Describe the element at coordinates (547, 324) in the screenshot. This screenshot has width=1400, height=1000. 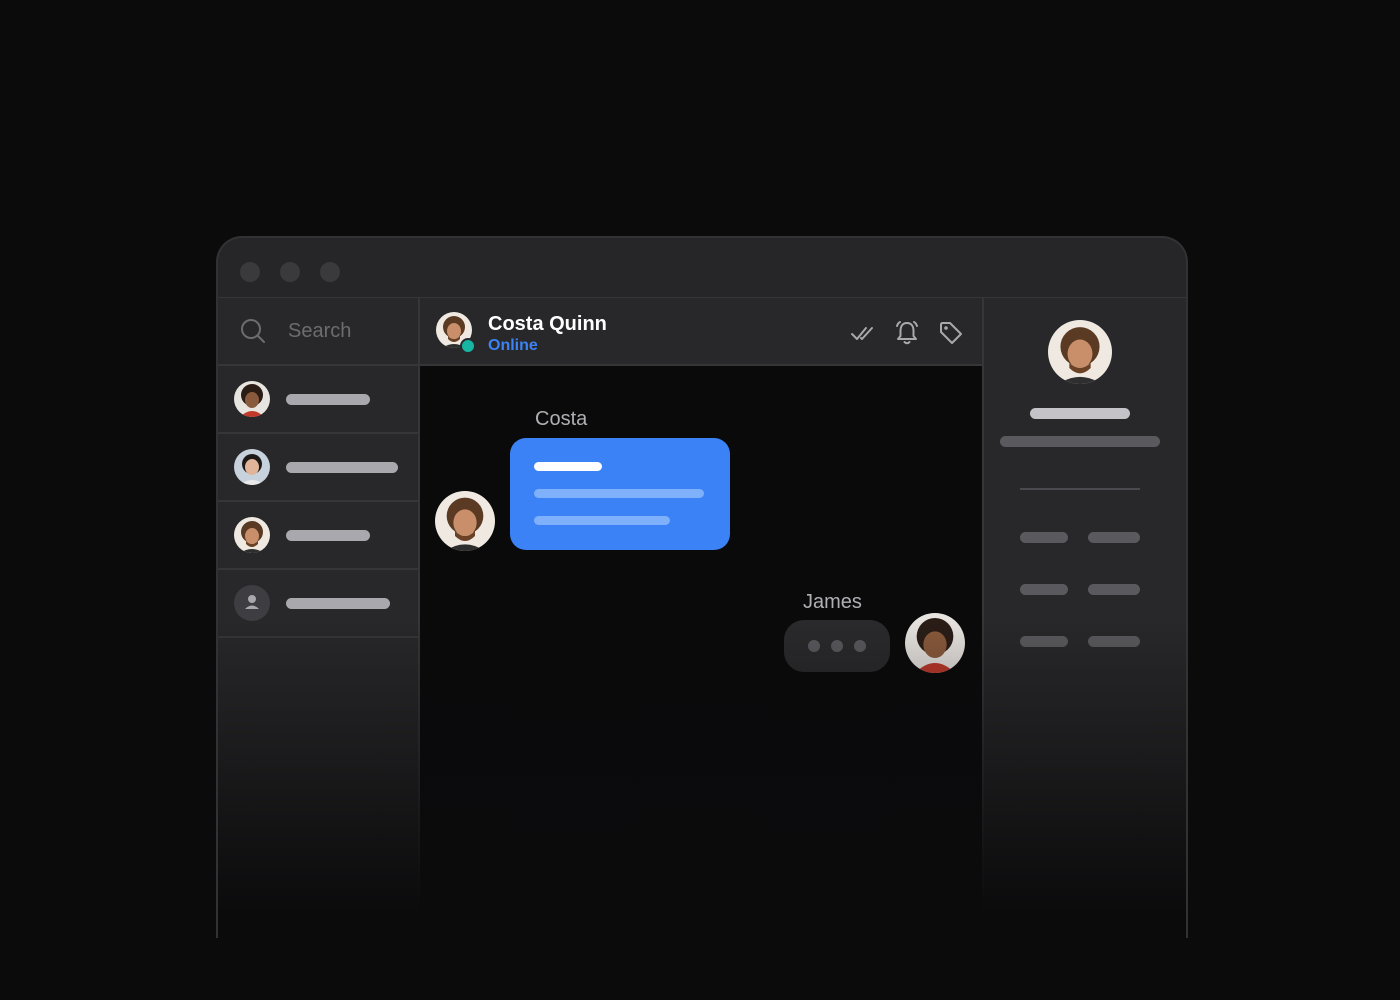
I see `contact-name: Costa Quinn` at that location.